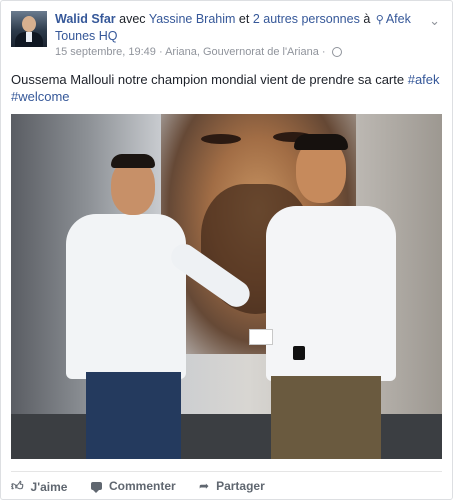  Describe the element at coordinates (40, 96) in the screenshot. I see `hashtag-welcome: #welcome` at that location.